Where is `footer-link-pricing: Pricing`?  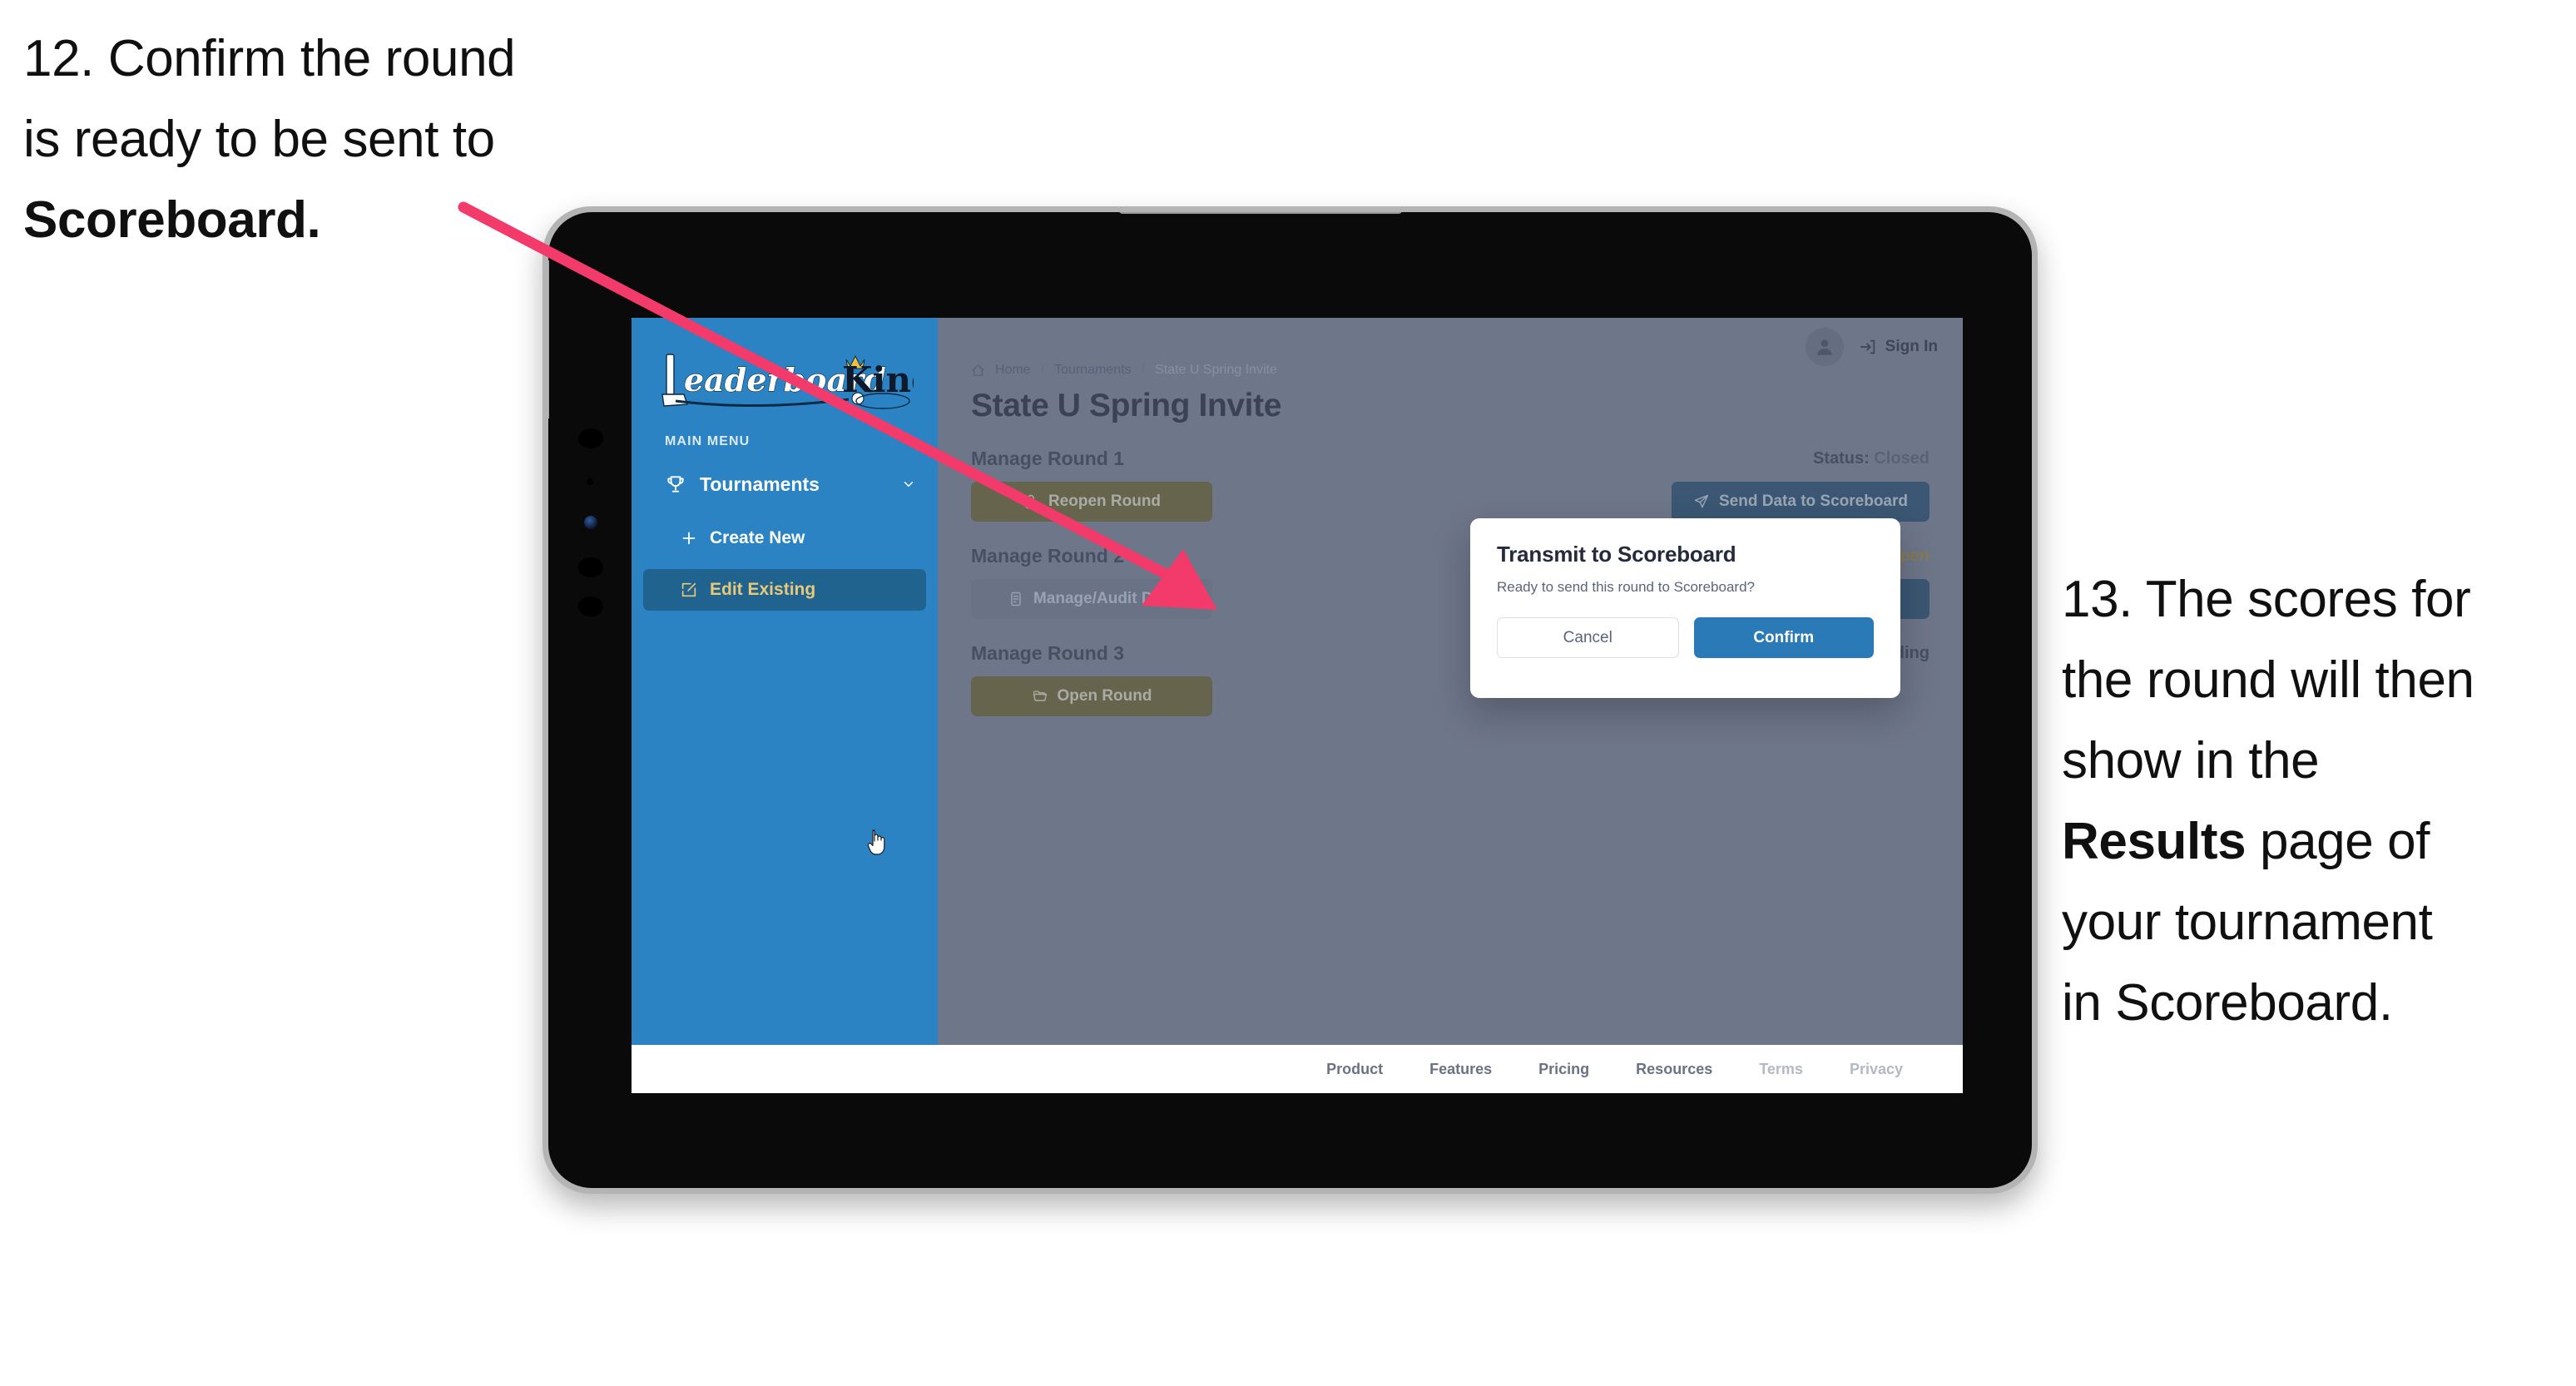 footer-link-pricing: Pricing is located at coordinates (1564, 1069).